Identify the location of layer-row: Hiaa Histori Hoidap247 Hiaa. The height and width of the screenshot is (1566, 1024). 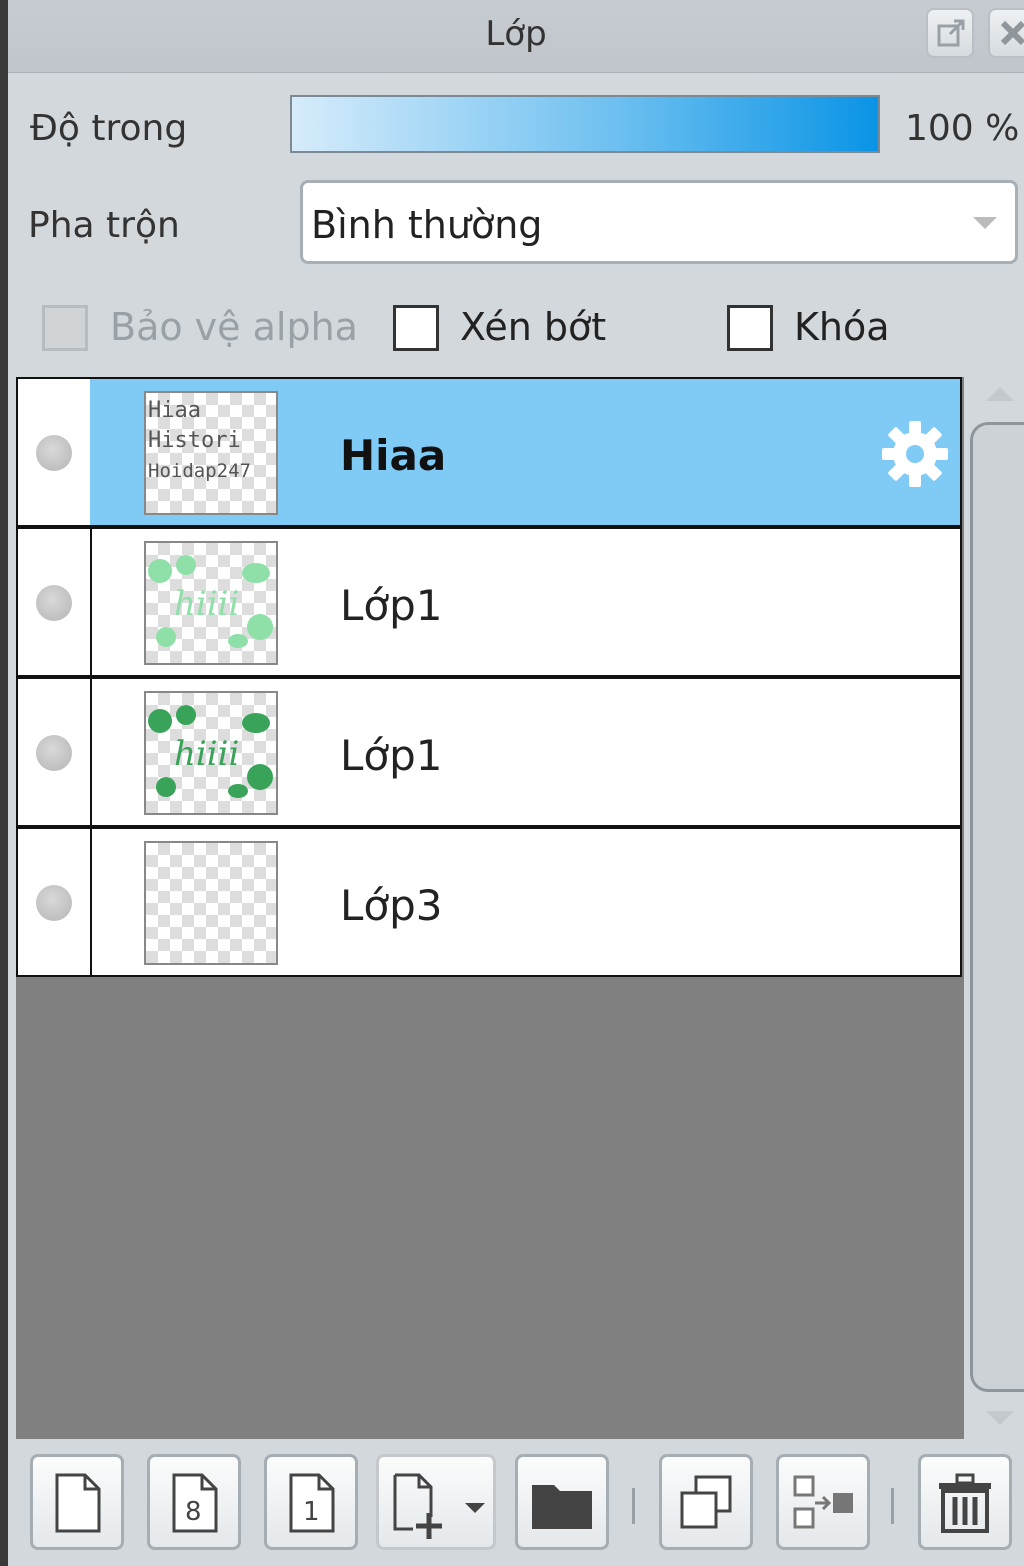
(489, 452).